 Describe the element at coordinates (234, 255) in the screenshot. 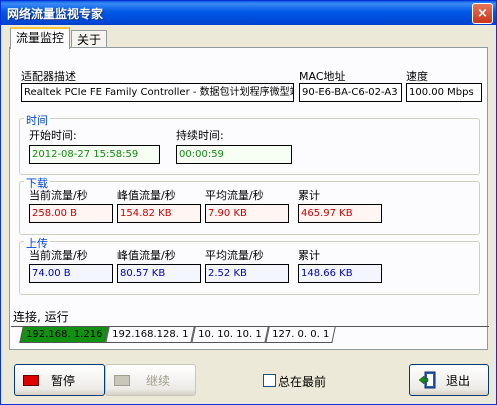

I see `upload-avg-label: 平均流量/秒` at that location.